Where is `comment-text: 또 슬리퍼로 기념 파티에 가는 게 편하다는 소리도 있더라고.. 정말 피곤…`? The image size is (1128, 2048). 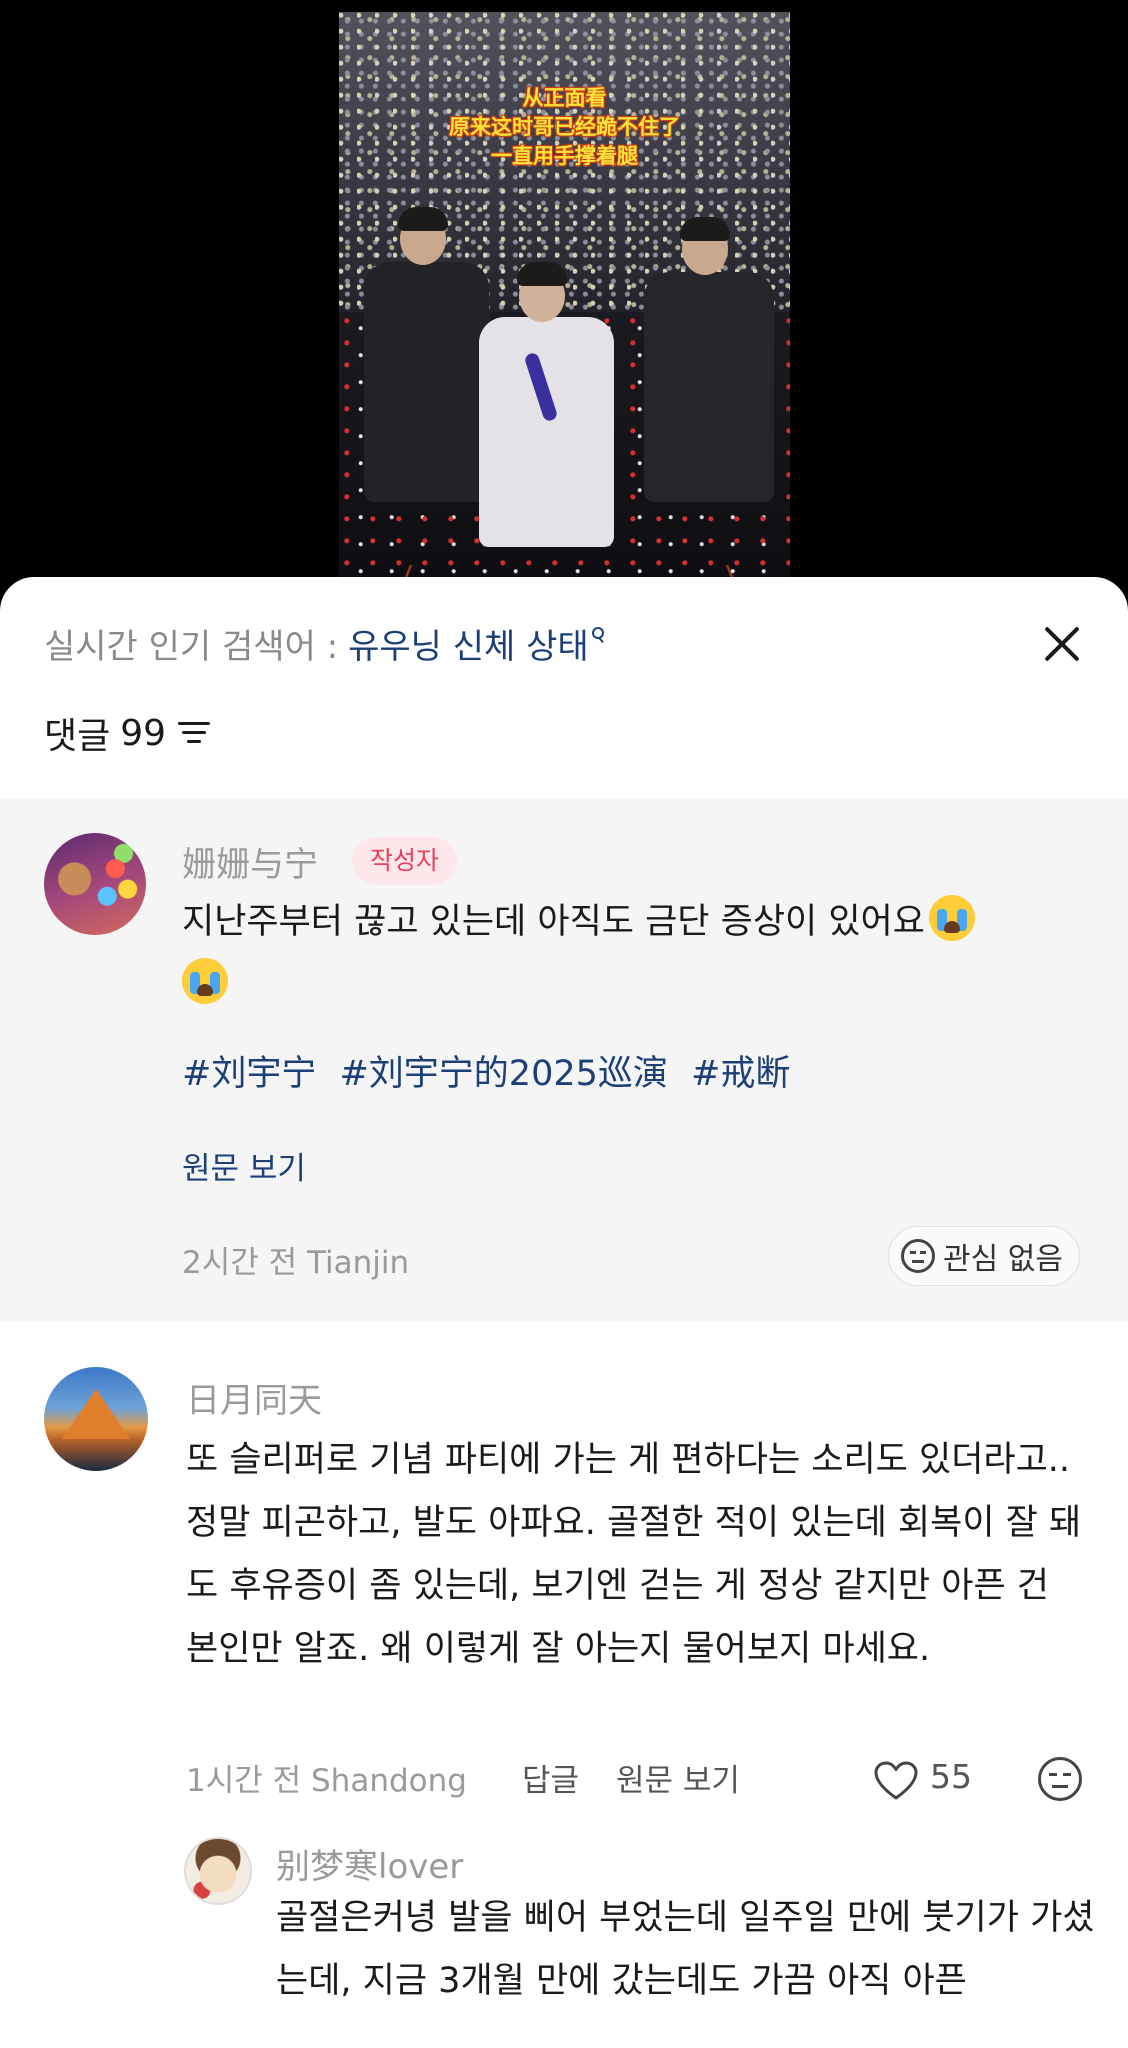
comment-text: 또 슬리퍼로 기념 파티에 가는 게 편하다는 소리도 있더라고.. 정말 피곤… is located at coordinates (634, 1554).